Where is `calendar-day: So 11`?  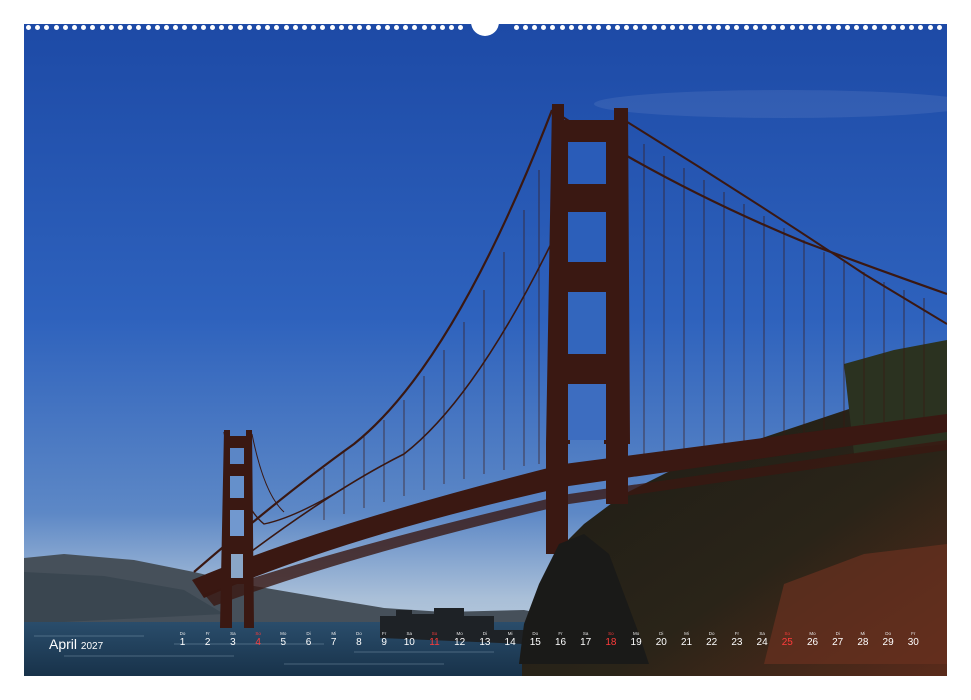 calendar-day: So 11 is located at coordinates (434, 640).